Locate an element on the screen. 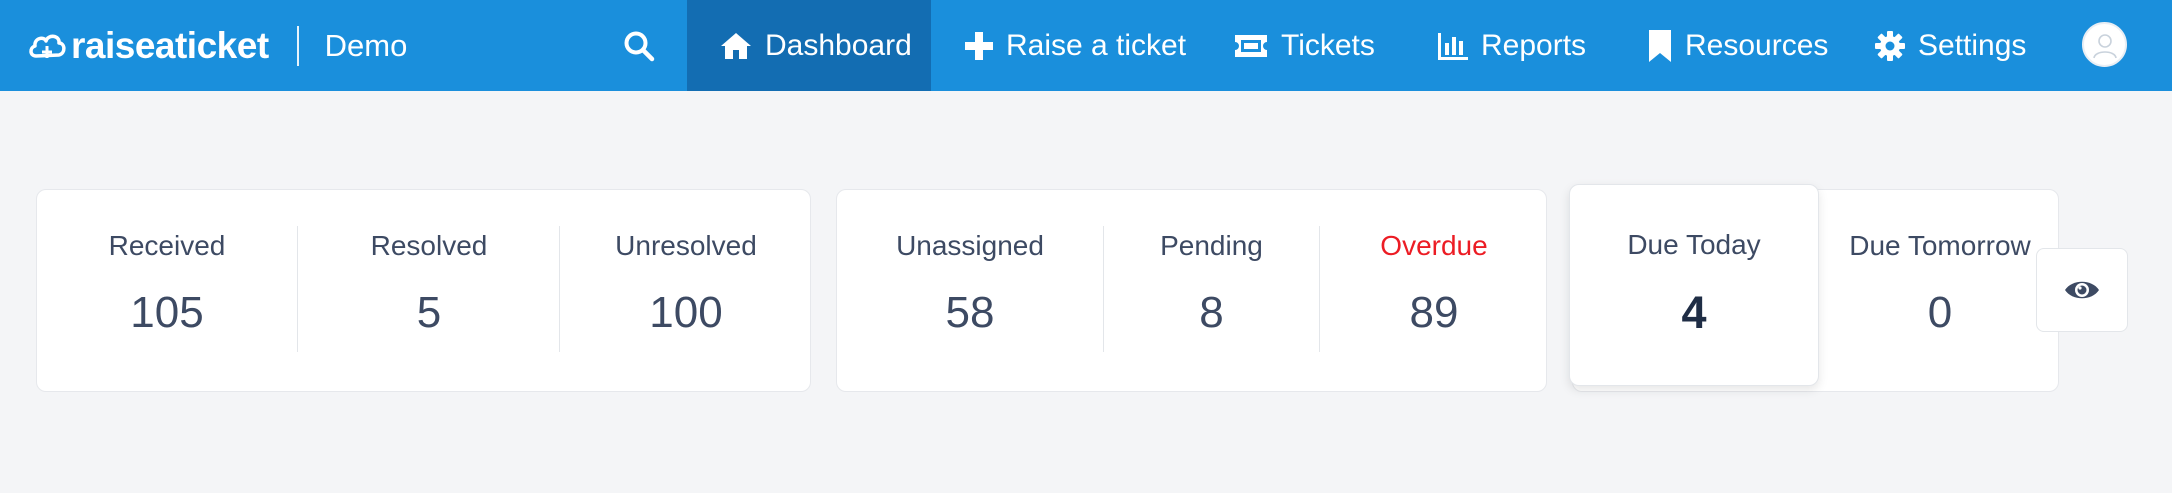 The height and width of the screenshot is (493, 2172). nav-raise-ticket: Raise a ticket is located at coordinates (1075, 45).